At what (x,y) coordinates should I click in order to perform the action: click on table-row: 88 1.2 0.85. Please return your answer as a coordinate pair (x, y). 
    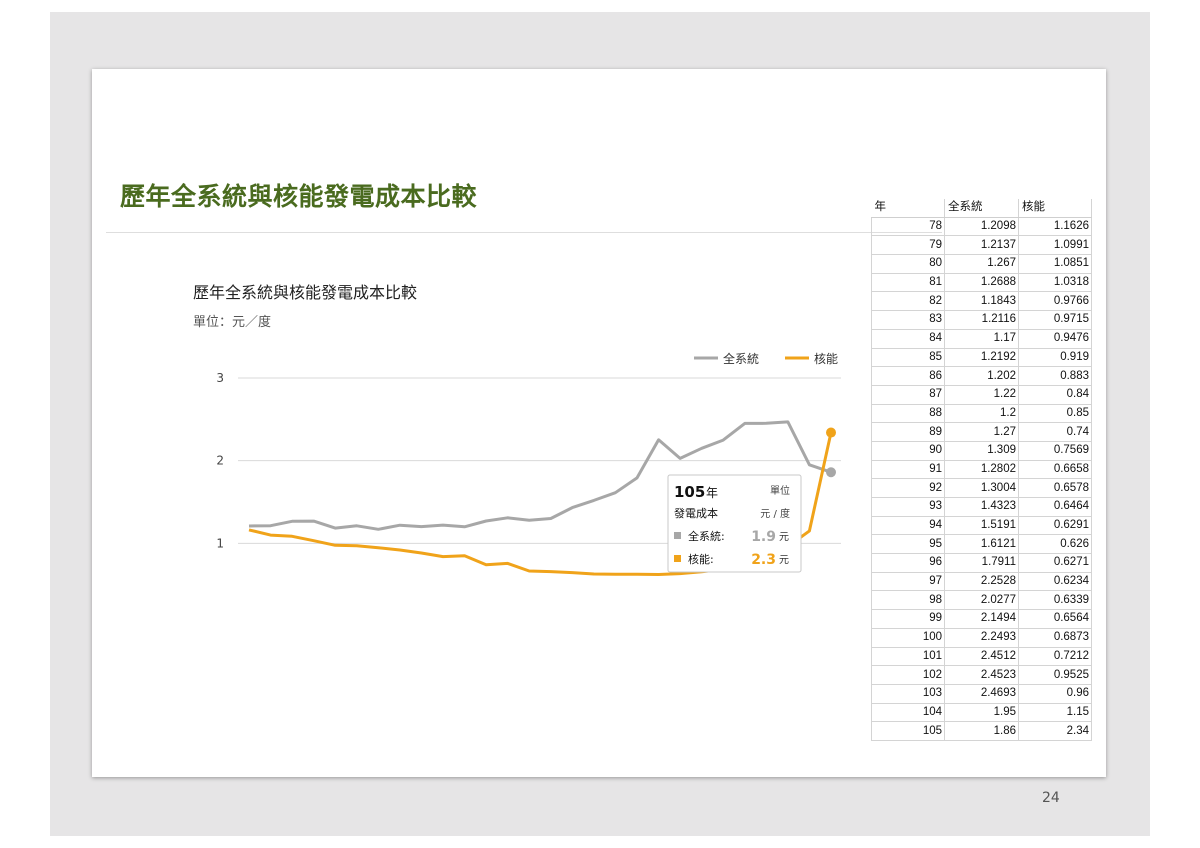
    Looking at the image, I should click on (981, 414).